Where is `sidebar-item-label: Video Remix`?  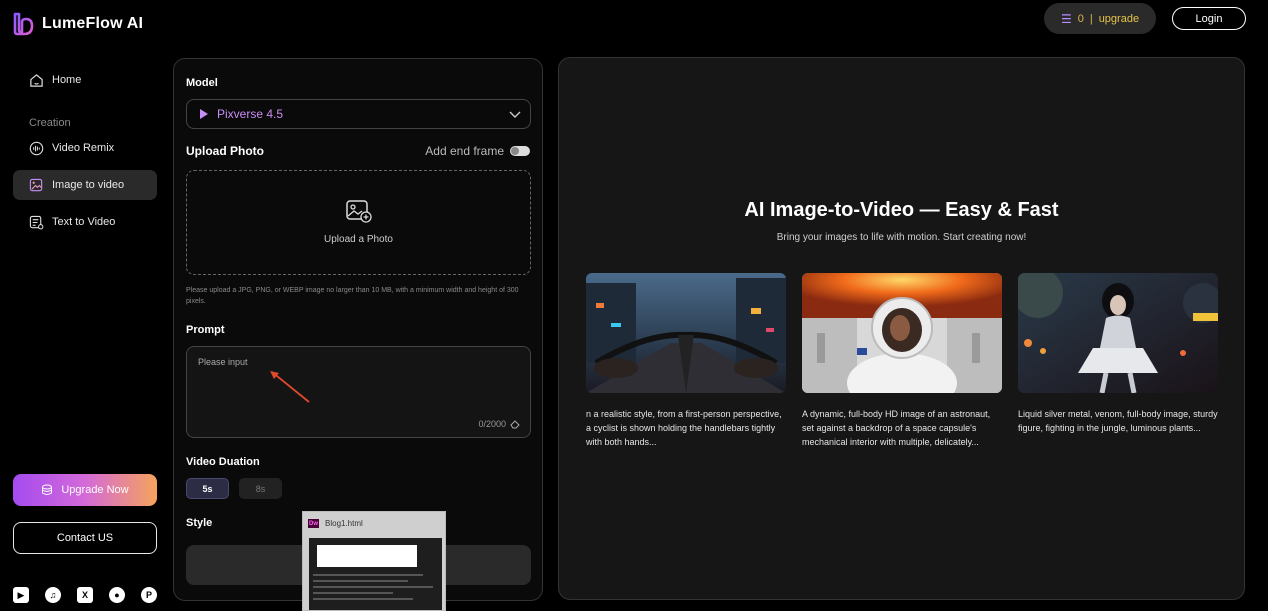
sidebar-item-label: Video Remix is located at coordinates (83, 148).